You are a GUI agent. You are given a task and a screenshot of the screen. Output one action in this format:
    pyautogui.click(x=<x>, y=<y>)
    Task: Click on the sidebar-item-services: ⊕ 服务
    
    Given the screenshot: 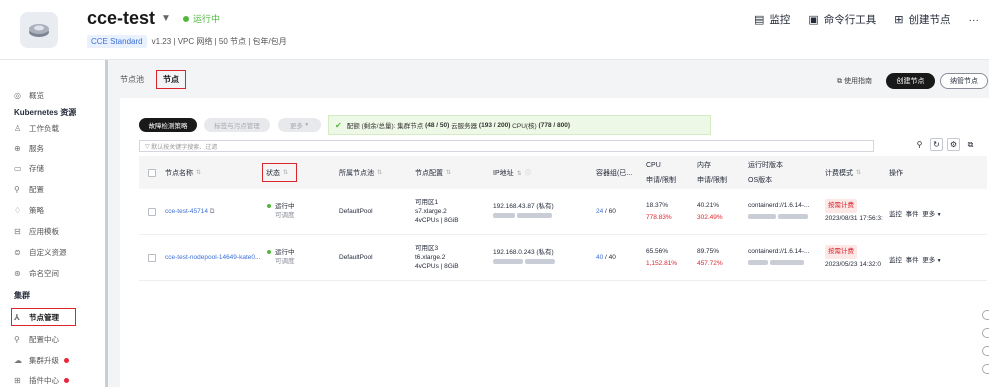 What is the action you would take?
    pyautogui.click(x=29, y=148)
    